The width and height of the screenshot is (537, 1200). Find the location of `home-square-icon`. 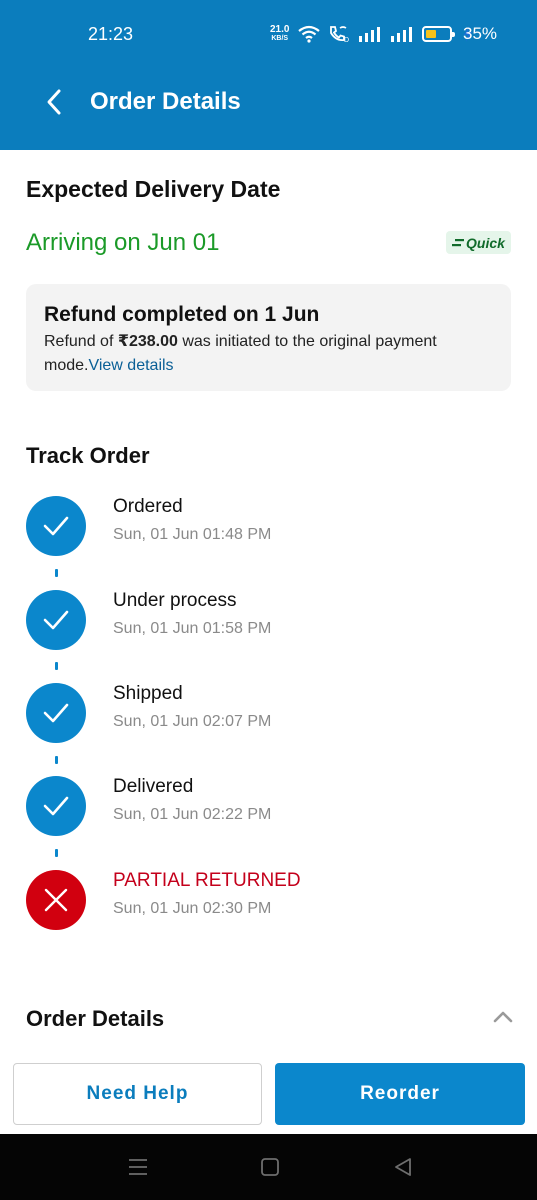

home-square-icon is located at coordinates (270, 1167).